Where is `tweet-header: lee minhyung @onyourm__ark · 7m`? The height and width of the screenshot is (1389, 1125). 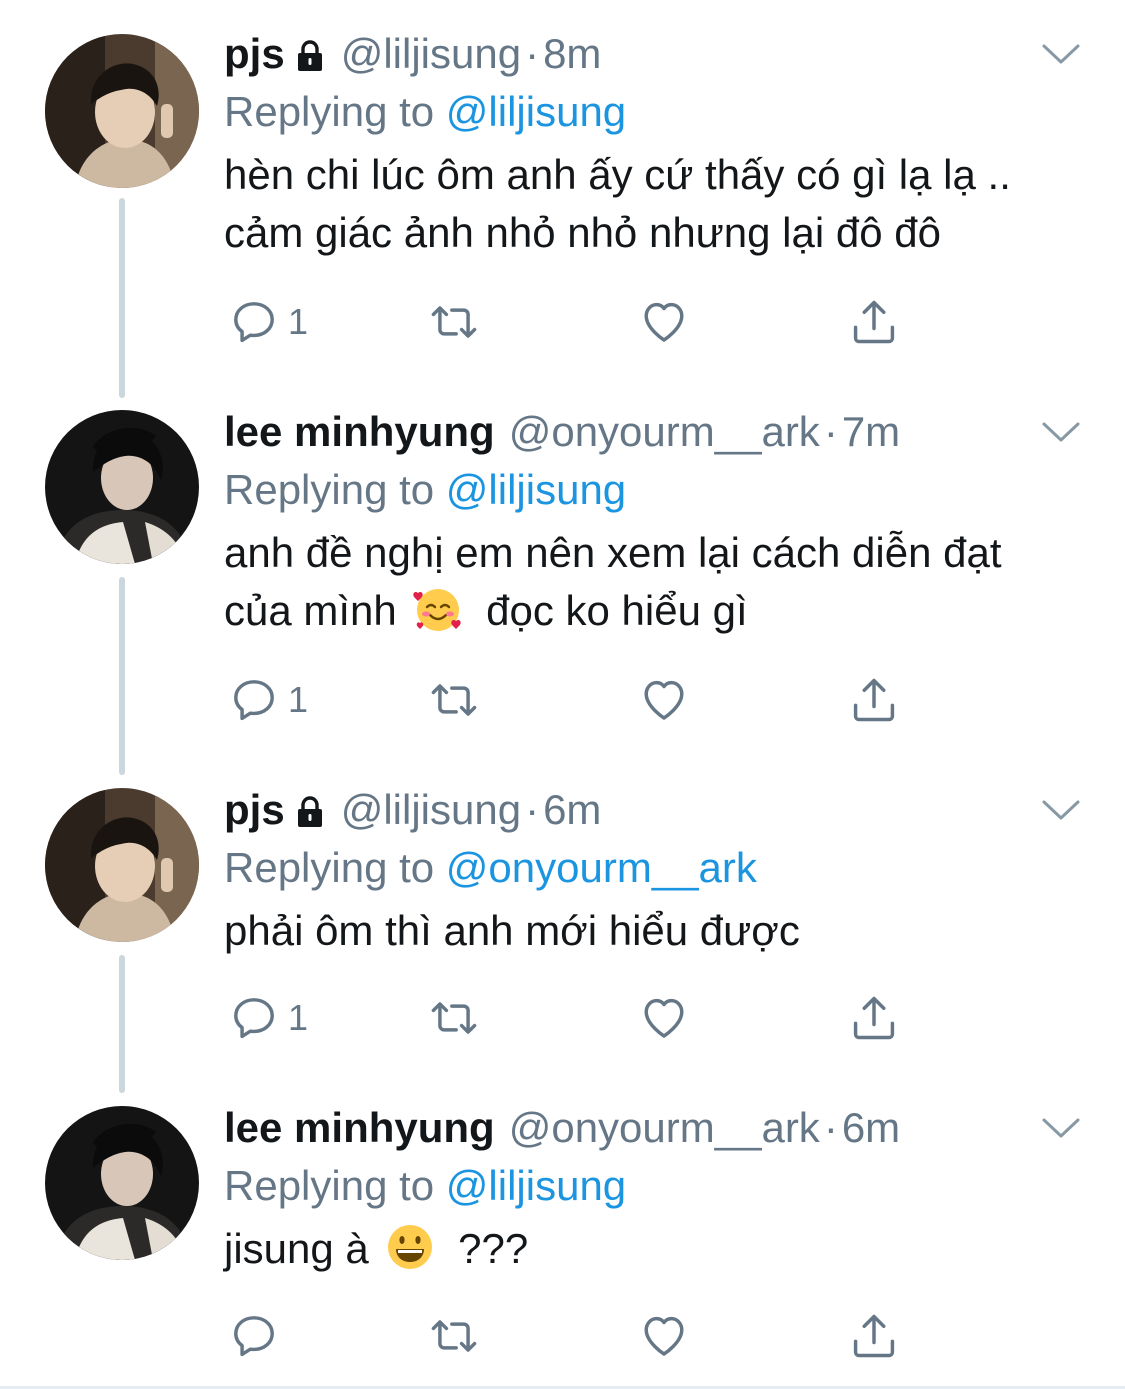 tweet-header: lee minhyung @onyourm__ark · 7m is located at coordinates (562, 432).